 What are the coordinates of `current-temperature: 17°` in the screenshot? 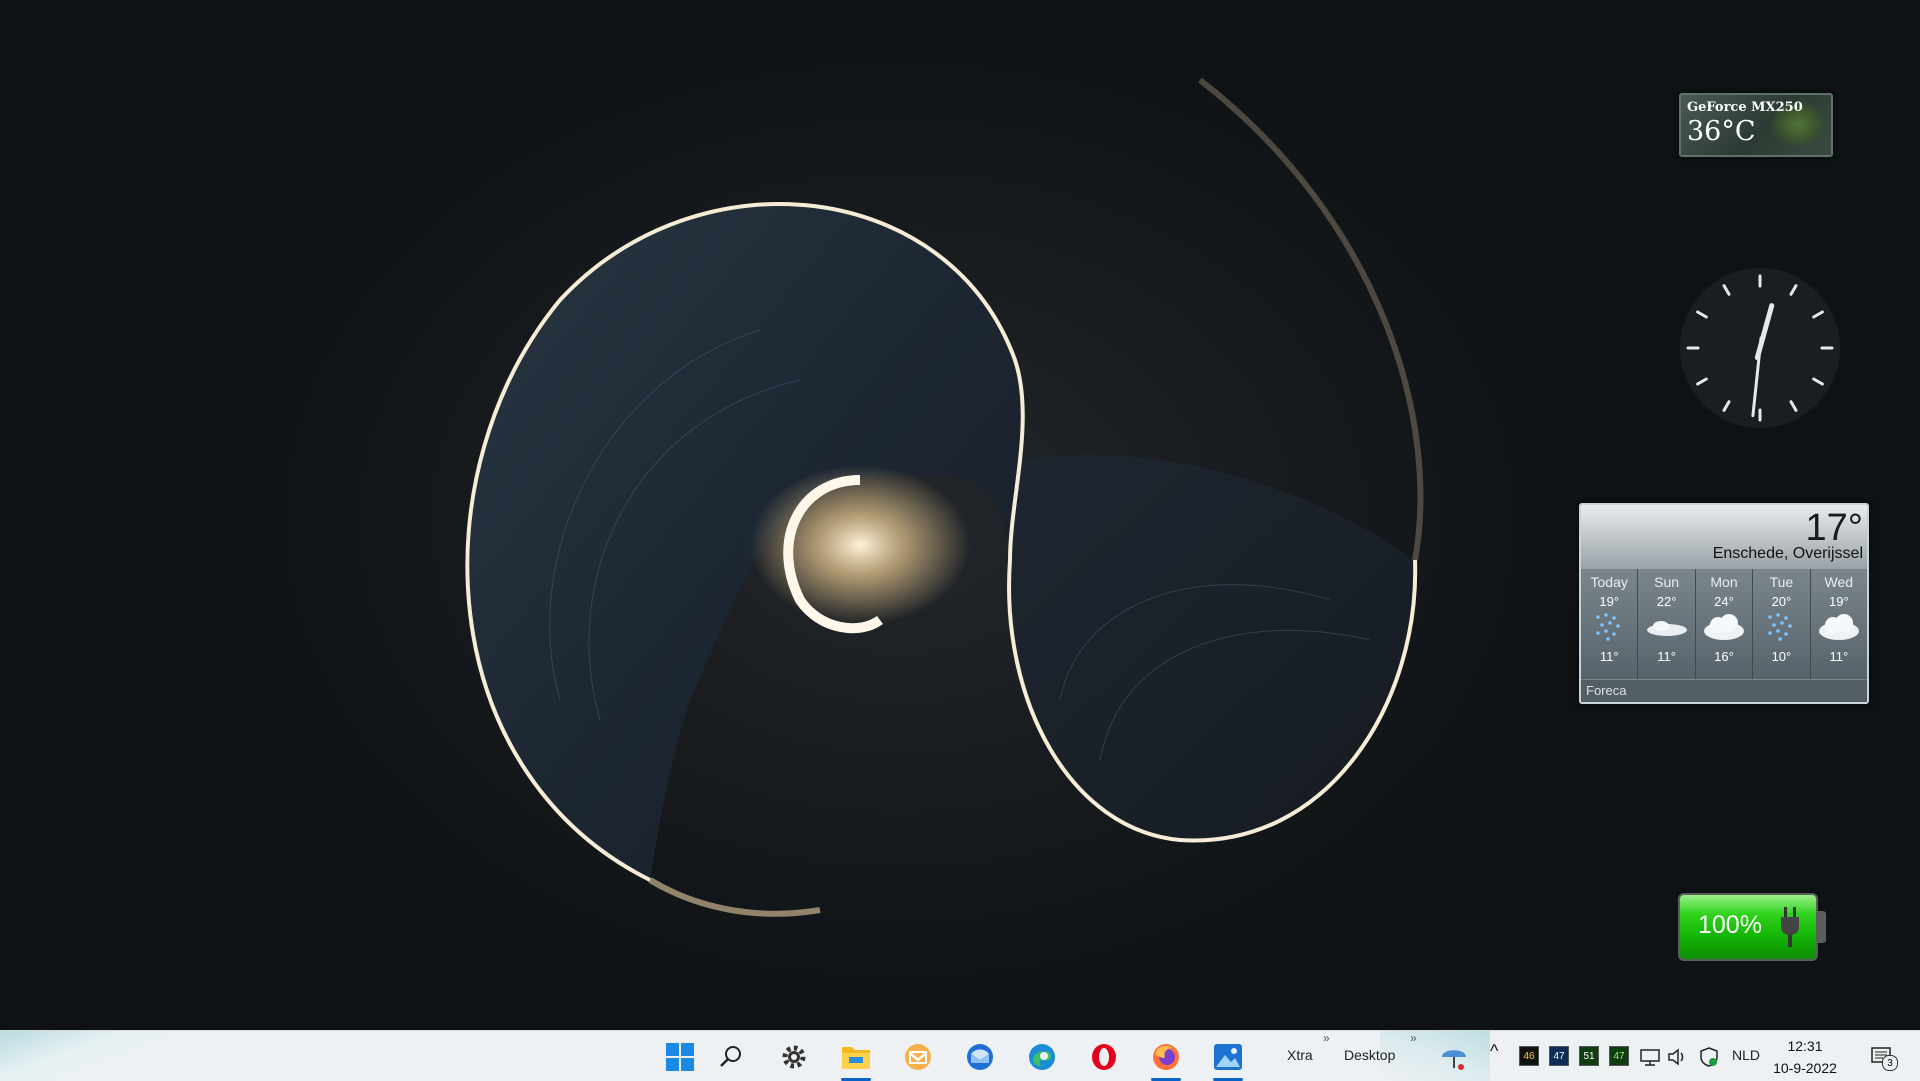 It's located at (1834, 528).